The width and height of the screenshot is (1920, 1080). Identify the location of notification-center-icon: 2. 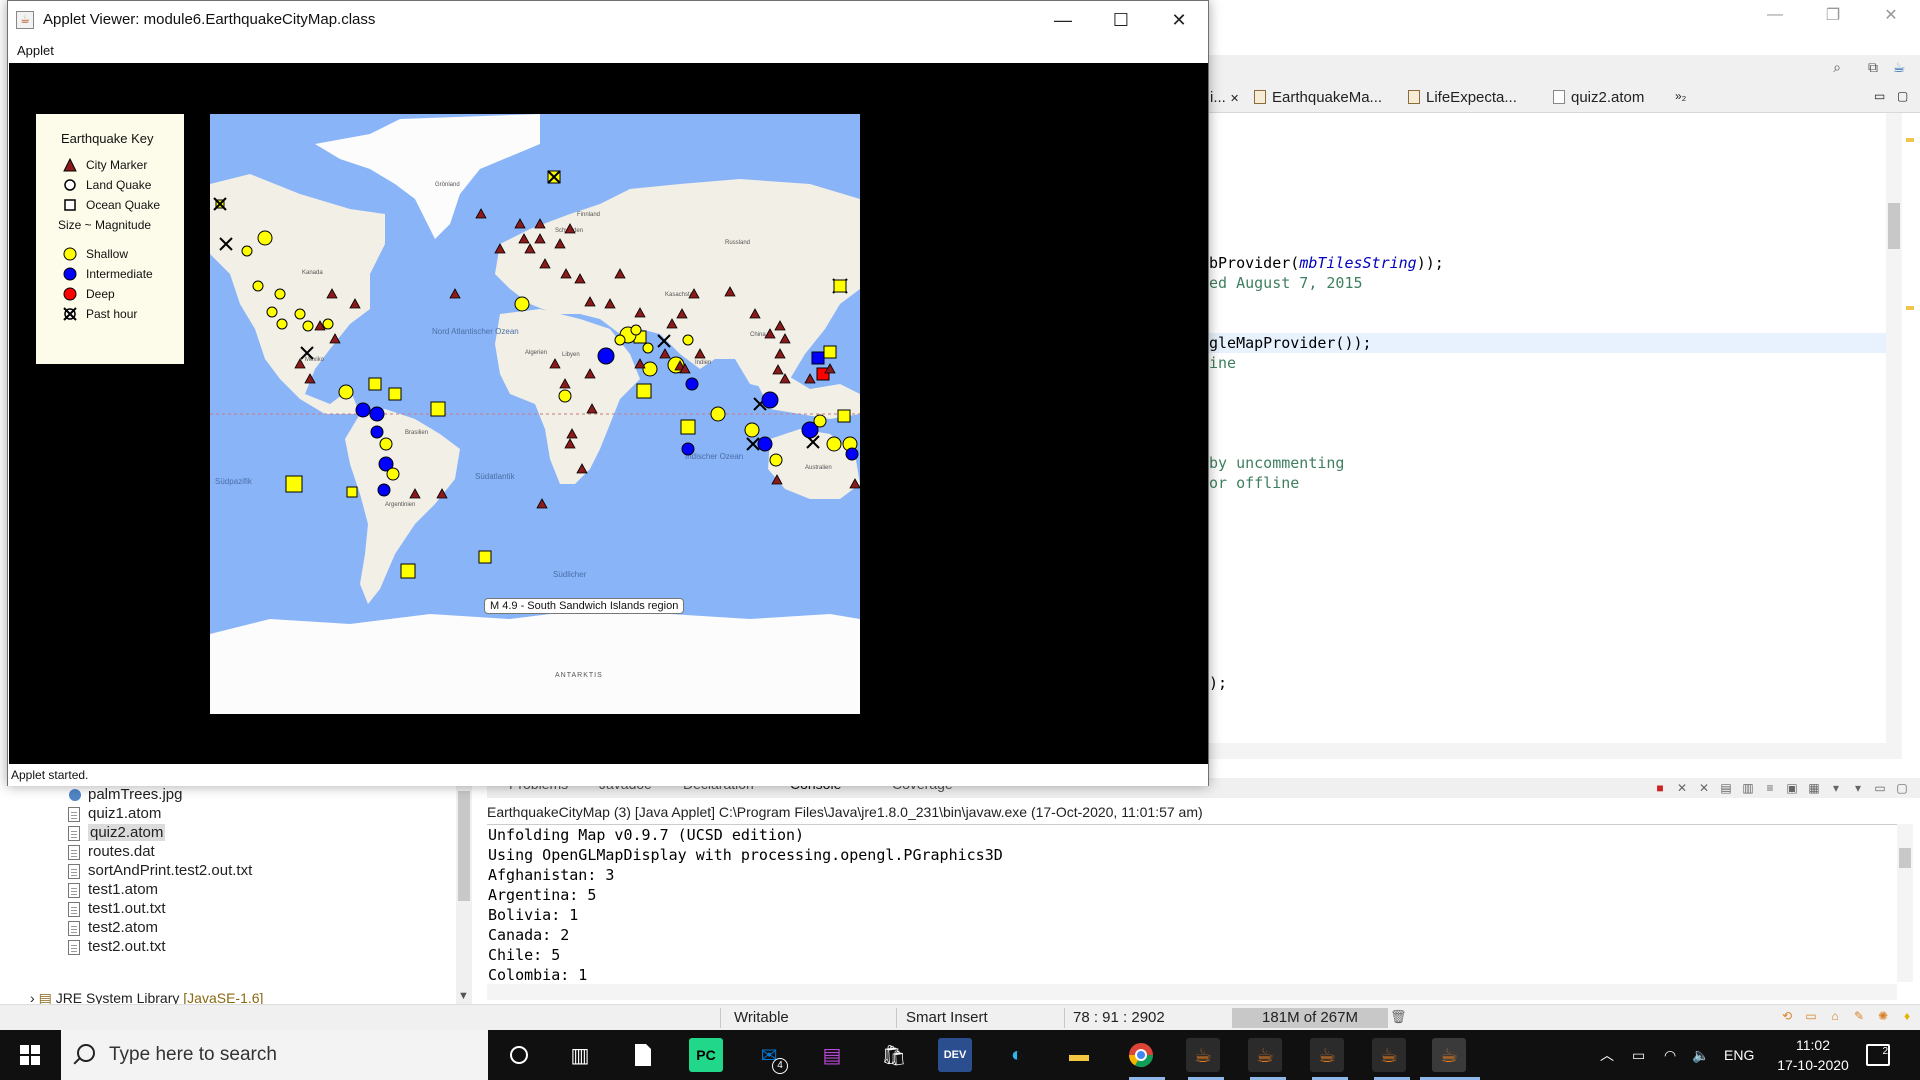
(1878, 1055).